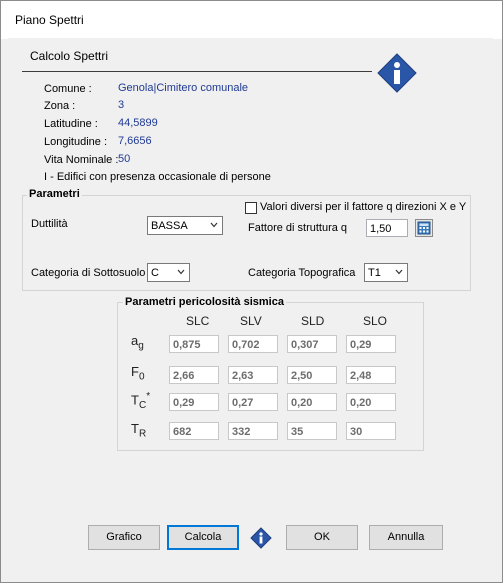 This screenshot has width=503, height=583. What do you see at coordinates (371, 375) in the screenshot?
I see `f0-slo-field: 2,48` at bounding box center [371, 375].